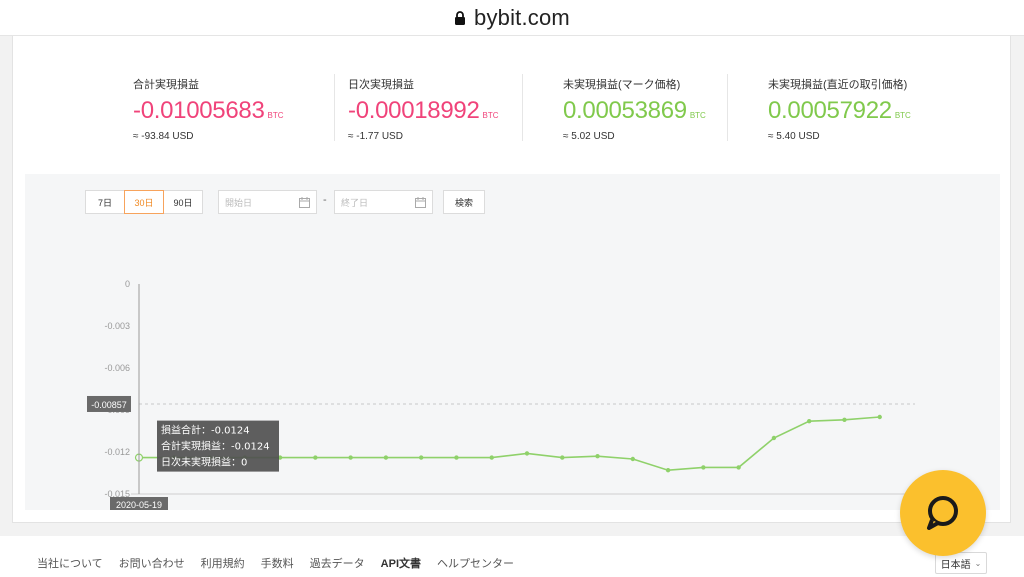 This screenshot has height=577, width=1024. I want to click on stat-total-realized-pnl: 合計実現損益 -0.01005683 BTC ≈ -93.84 USD, so click(235, 109).